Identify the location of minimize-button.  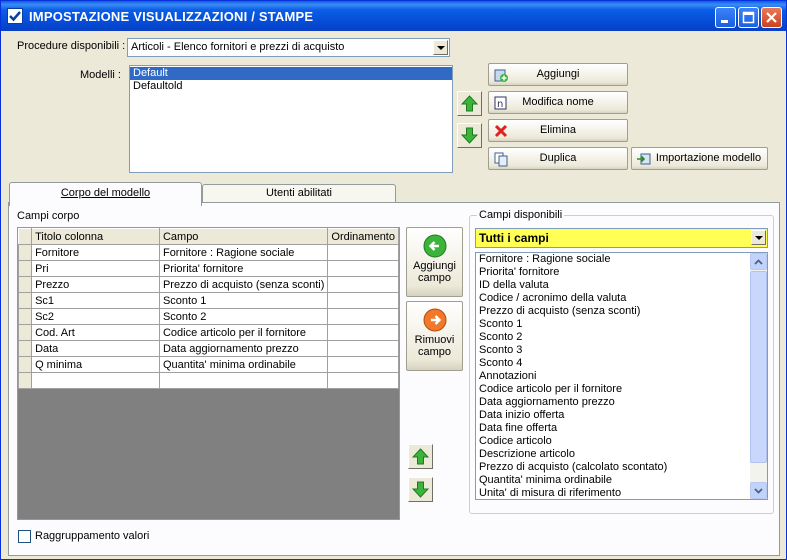
(725, 17).